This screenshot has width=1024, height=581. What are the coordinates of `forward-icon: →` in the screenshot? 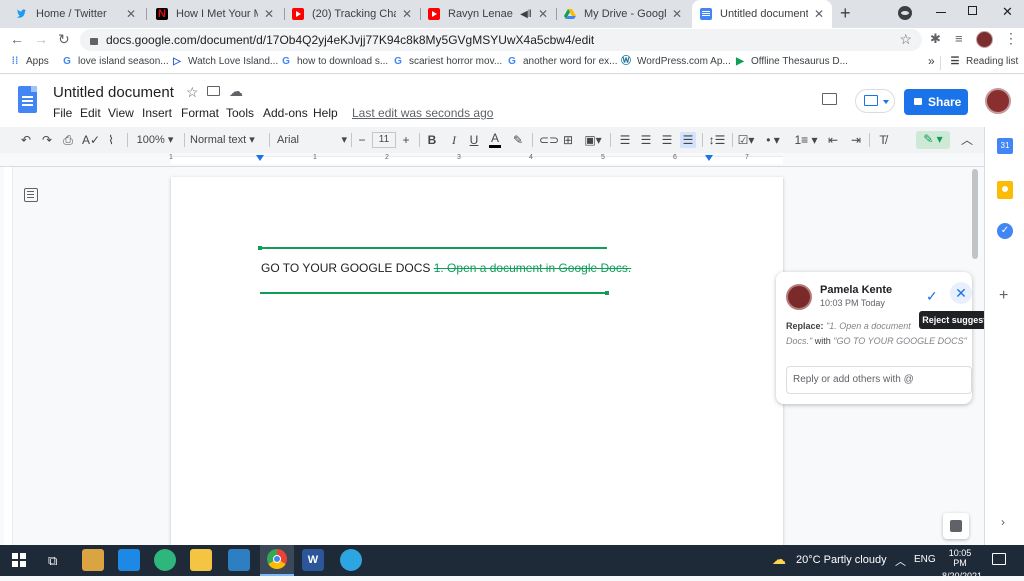 It's located at (41, 39).